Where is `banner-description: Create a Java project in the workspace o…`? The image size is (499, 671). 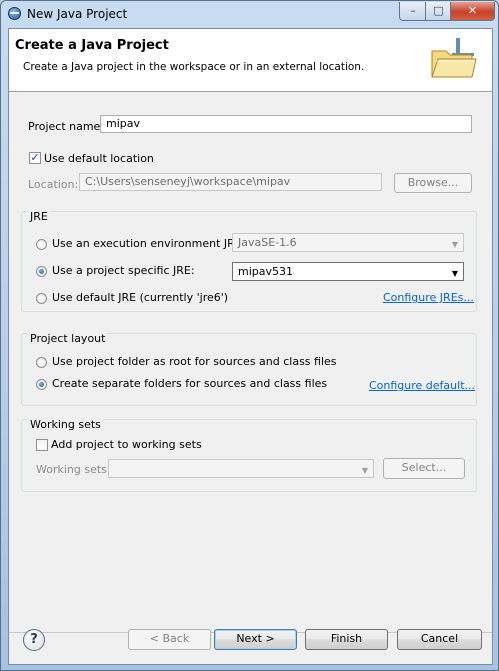 banner-description: Create a Java project in the workspace o… is located at coordinates (194, 67).